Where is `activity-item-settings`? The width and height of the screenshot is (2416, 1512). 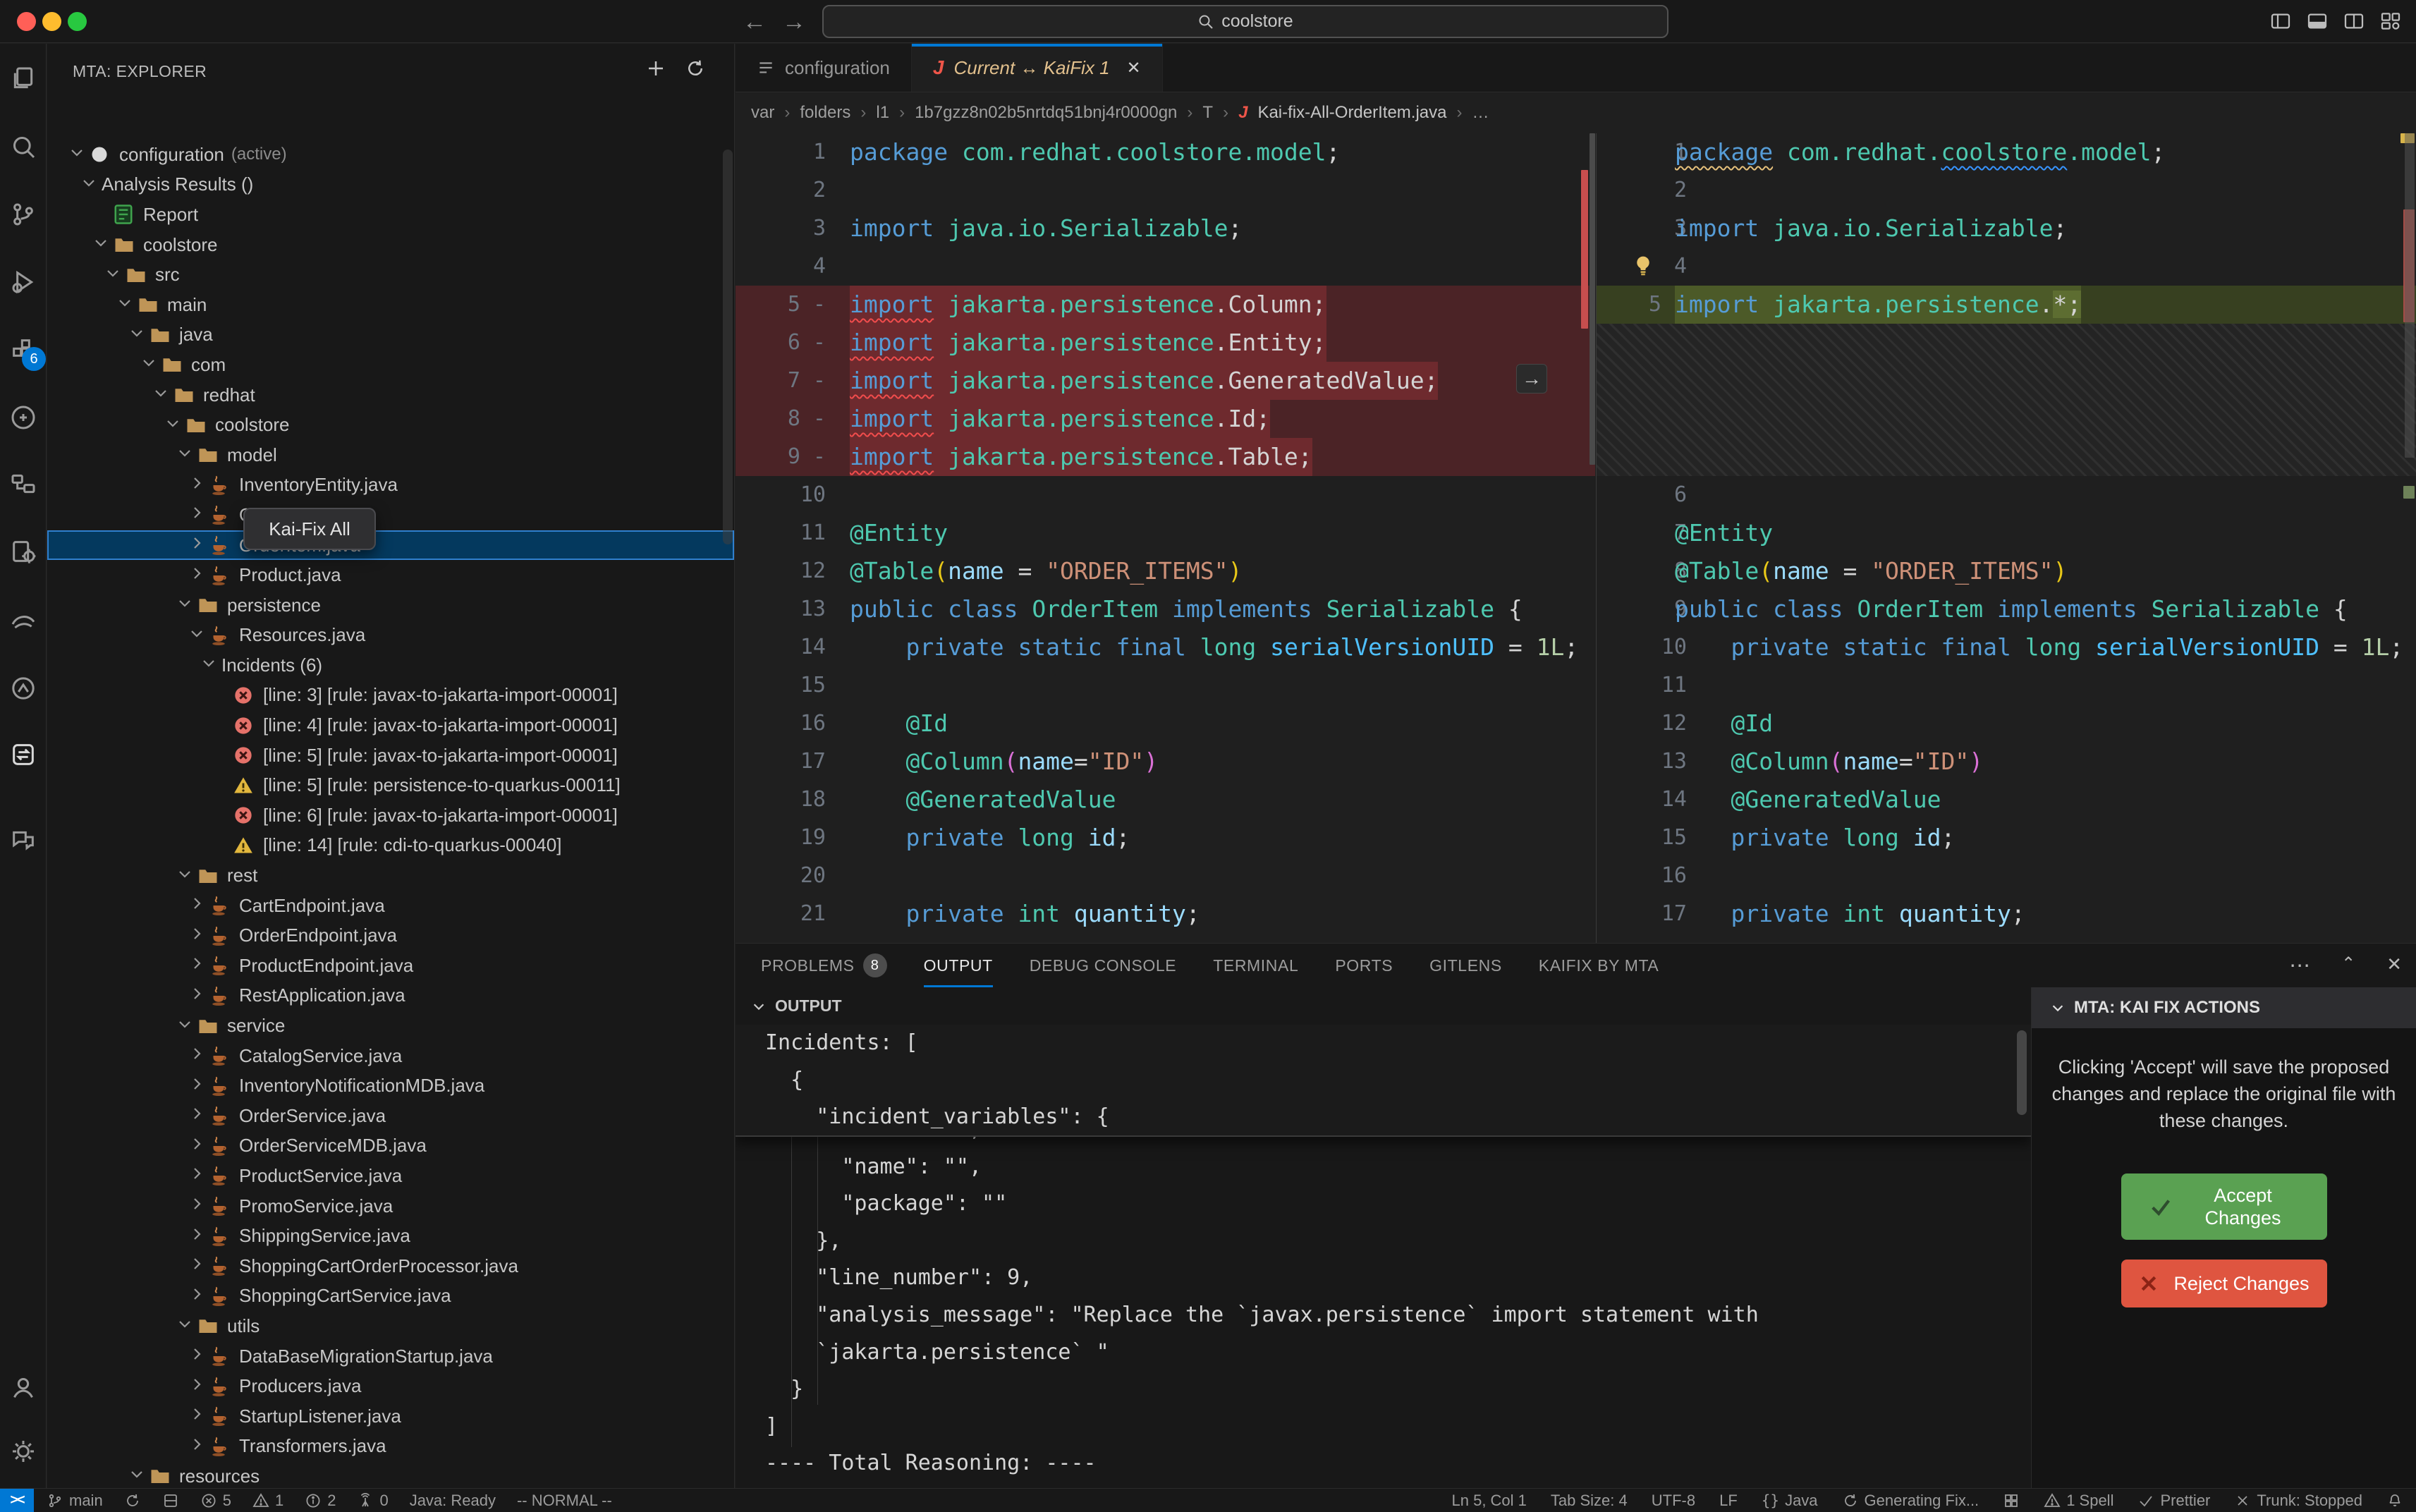
activity-item-settings is located at coordinates (23, 1451).